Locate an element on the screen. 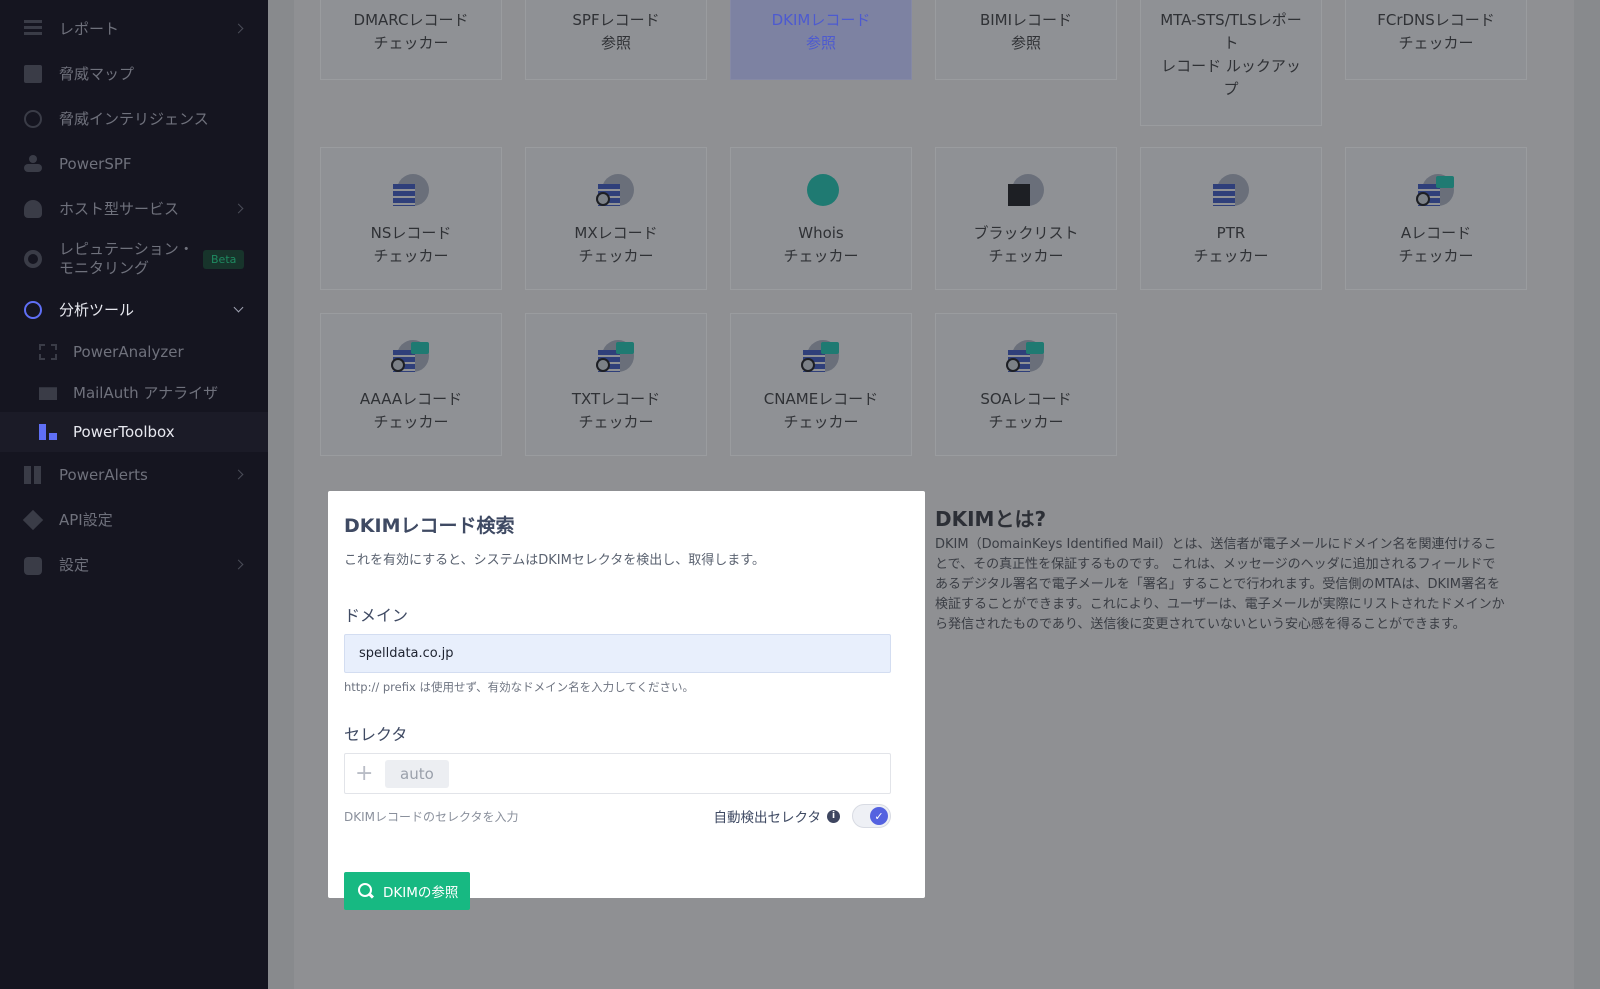 This screenshot has width=1600, height=989. tool-spf-lookup: SPFレコード 参照 is located at coordinates (616, 40).